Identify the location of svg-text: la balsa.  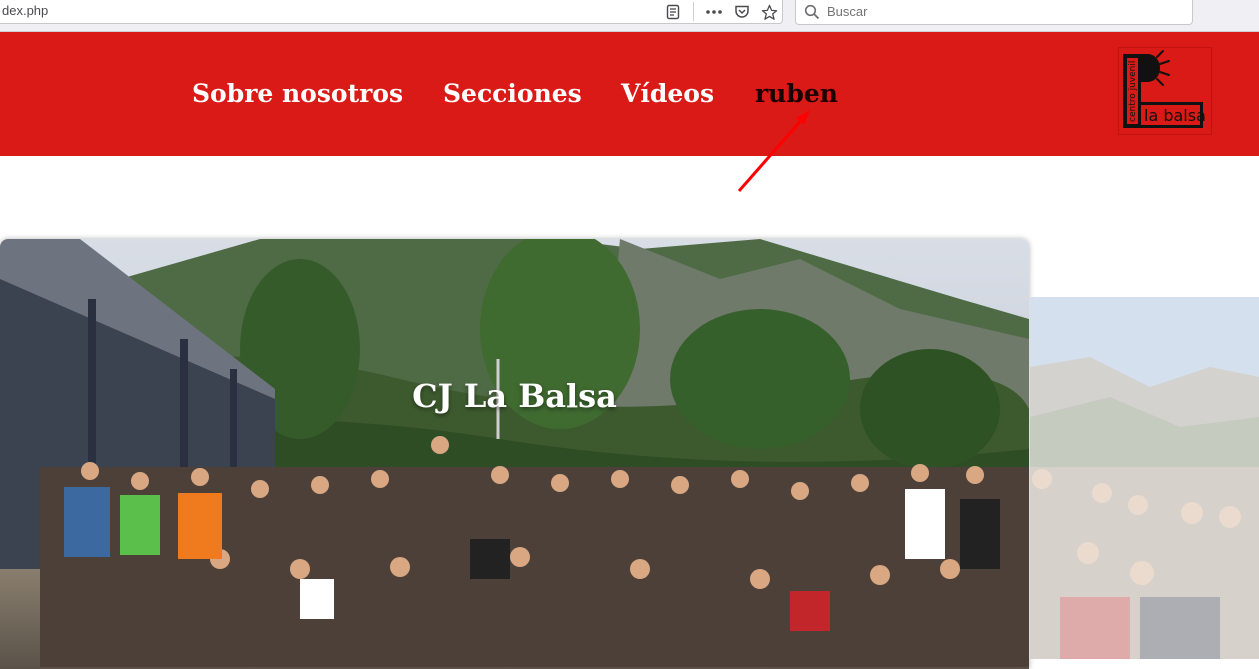
(1175, 115).